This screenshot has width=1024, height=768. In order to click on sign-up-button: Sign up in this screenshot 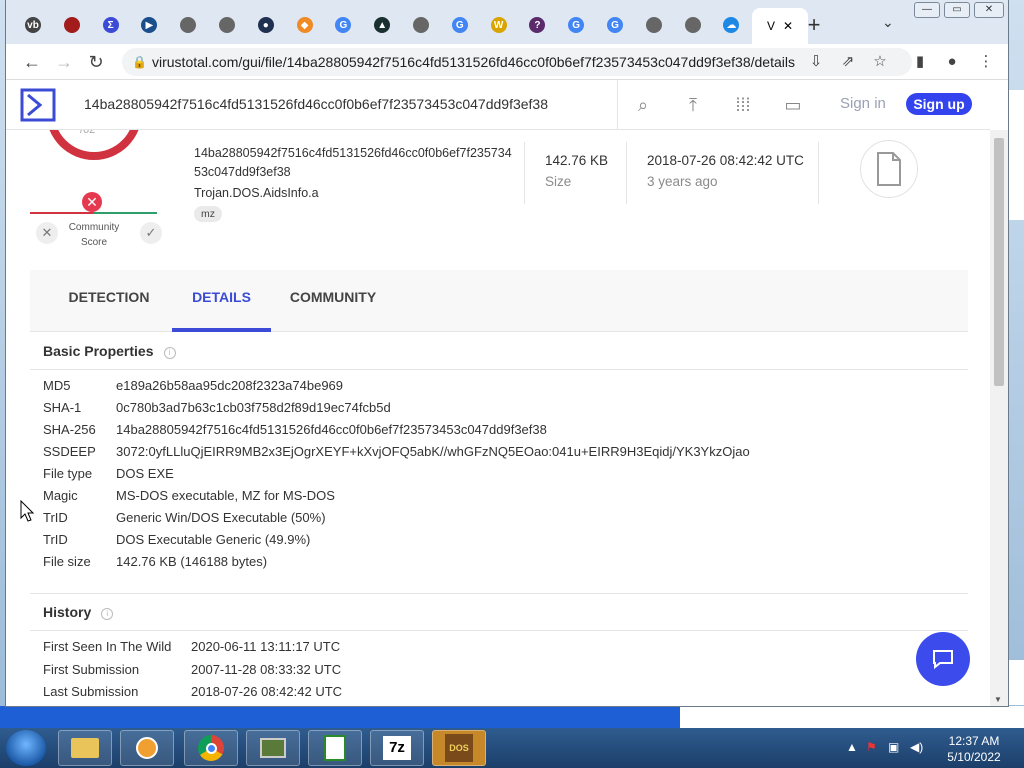, I will do `click(939, 104)`.